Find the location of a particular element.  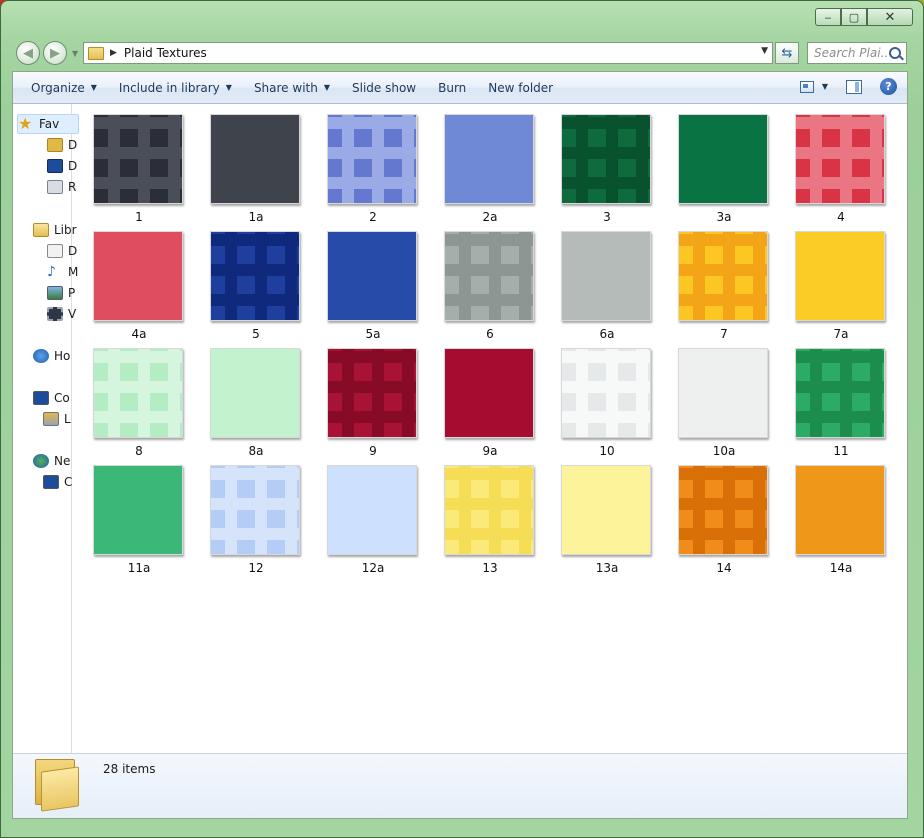

breadcrumb-arrow-icon: ▶ is located at coordinates (113, 53).